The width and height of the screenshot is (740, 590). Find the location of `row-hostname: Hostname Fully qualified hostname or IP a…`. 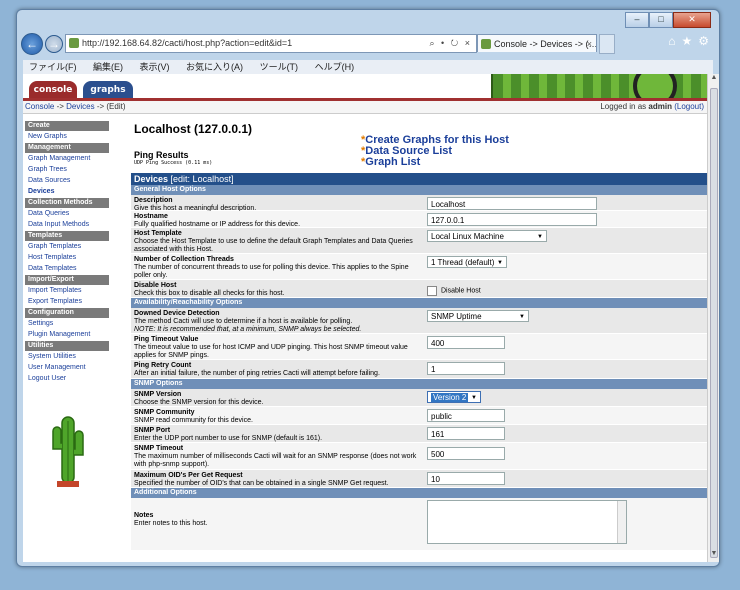

row-hostname: Hostname Fully qualified hostname or IP a… is located at coordinates (419, 219).